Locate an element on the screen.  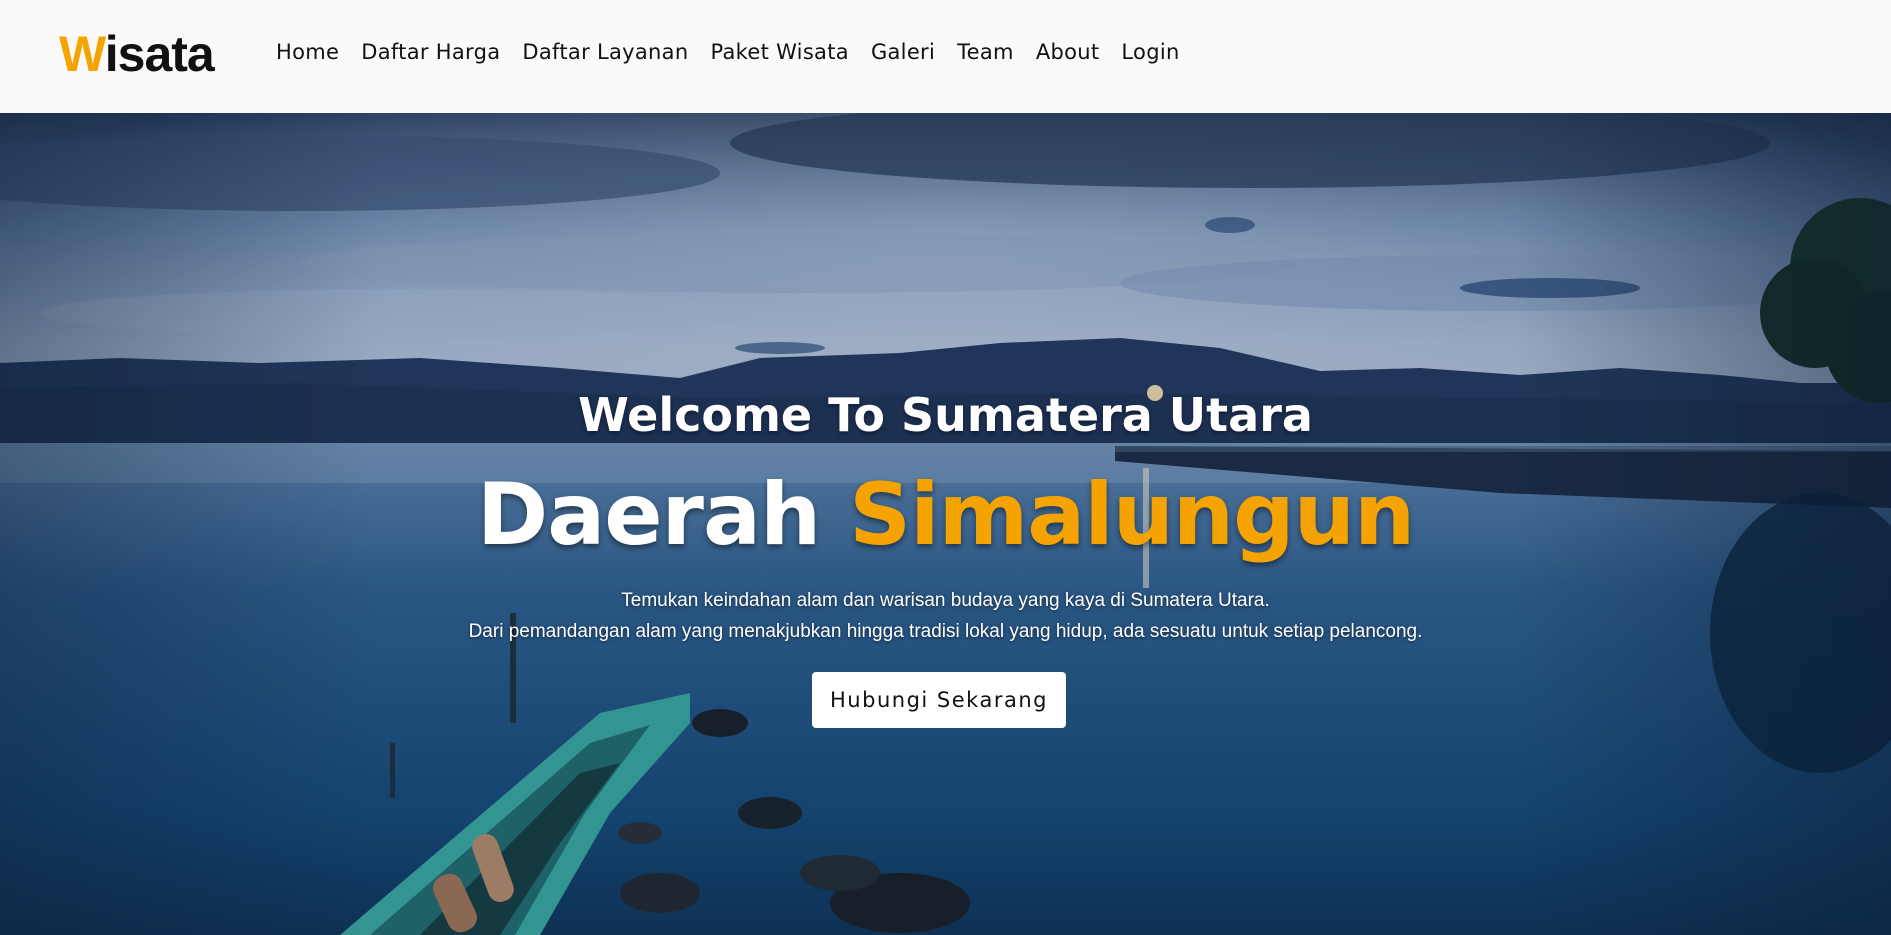
nav-paket-wisata: Paket Wisata is located at coordinates (779, 52).